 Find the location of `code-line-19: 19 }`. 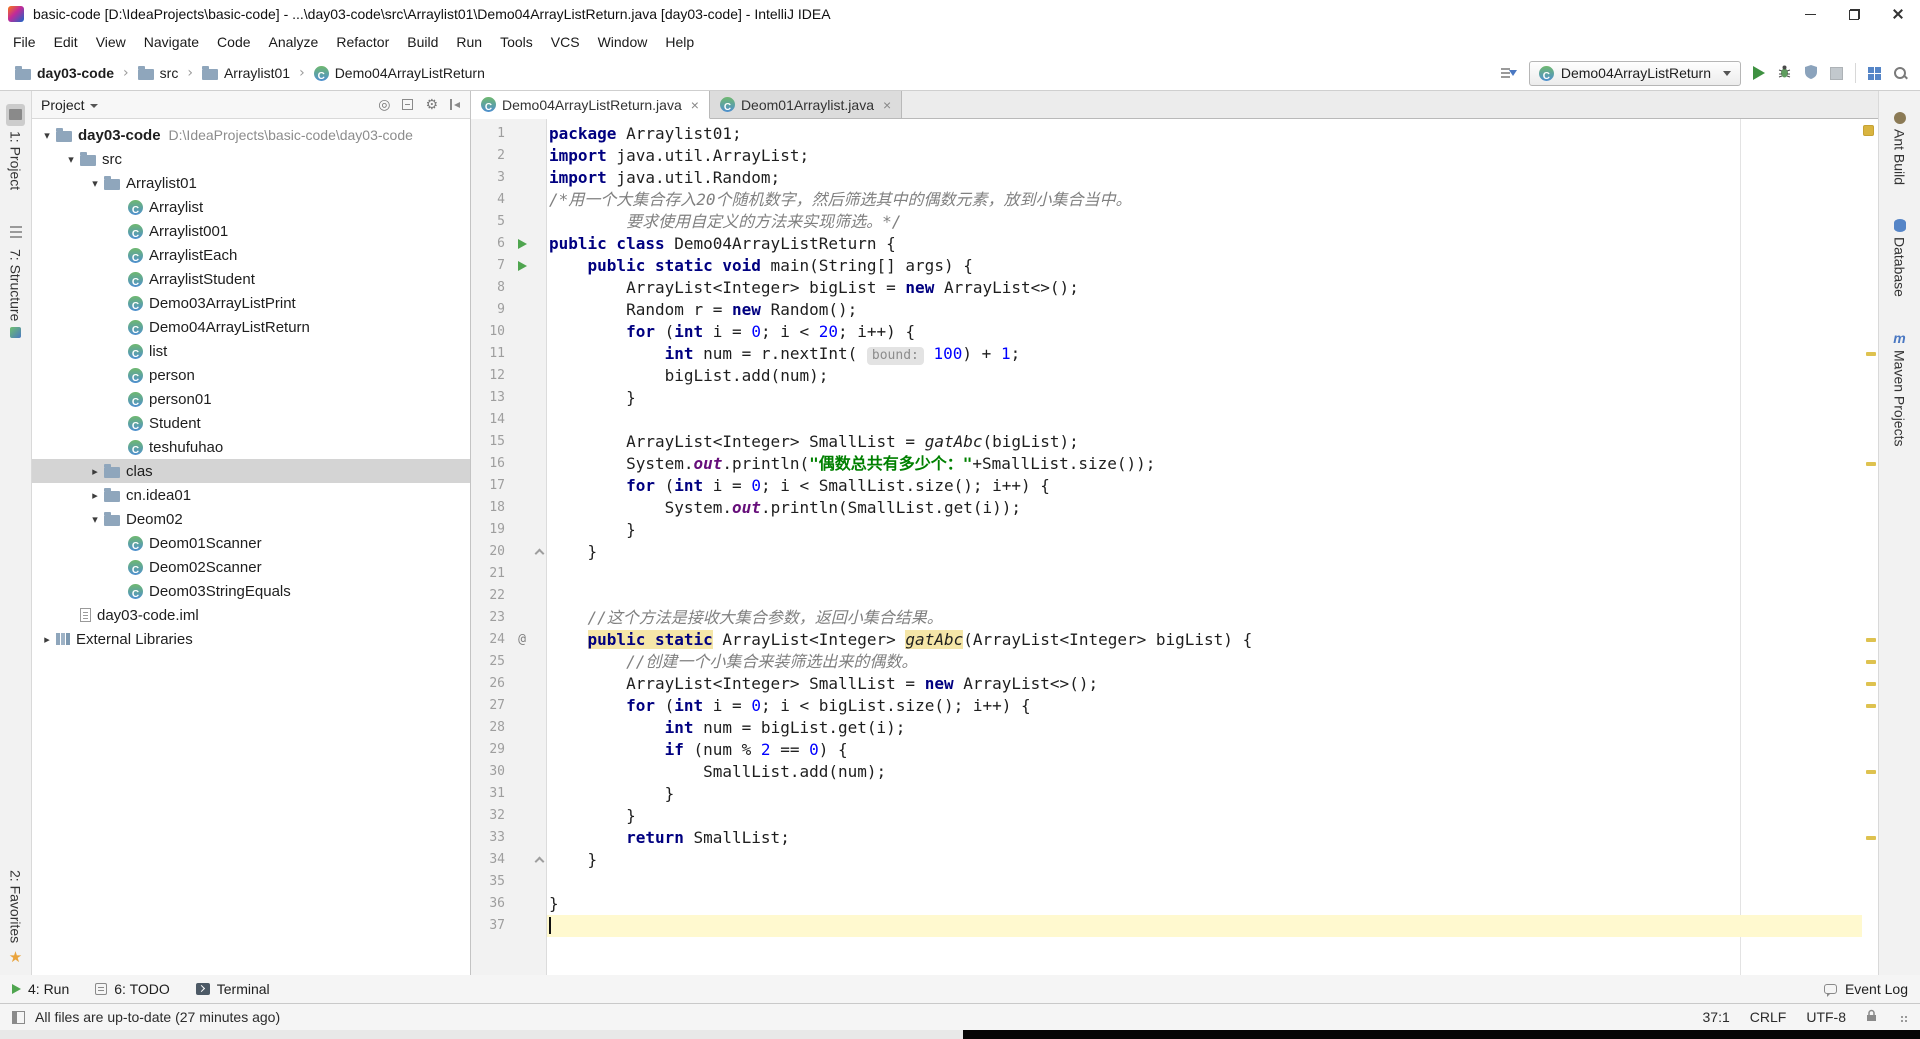

code-line-19: 19 } is located at coordinates (1166, 530).